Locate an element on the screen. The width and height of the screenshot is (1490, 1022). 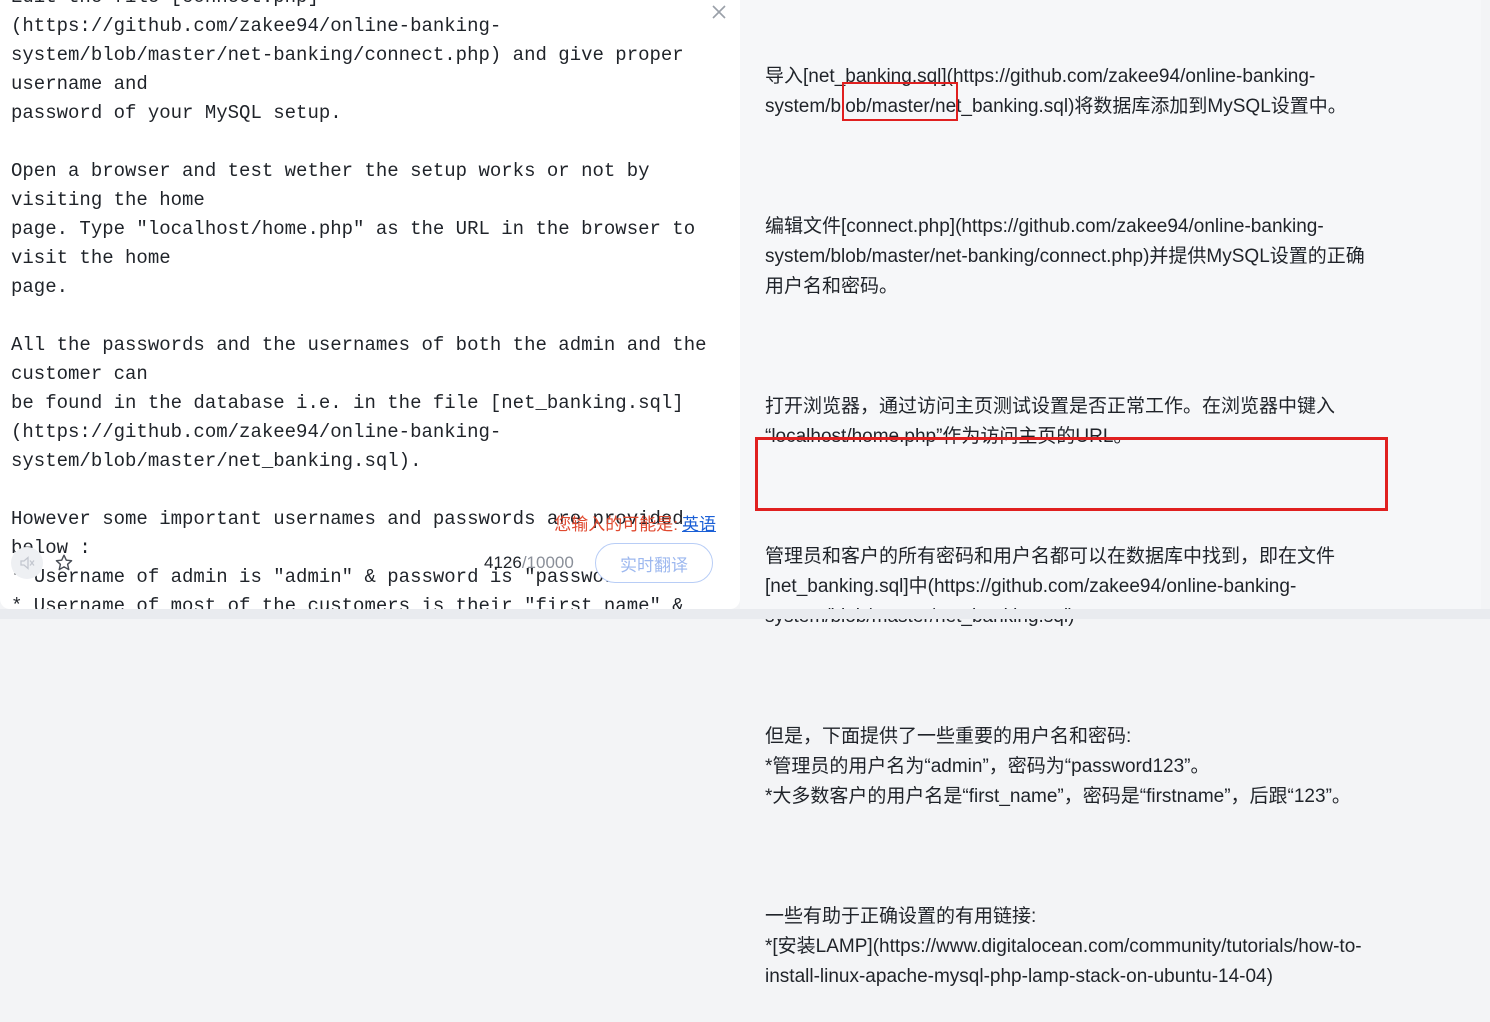
suggestion-language-link: 英语 is located at coordinates (699, 524).